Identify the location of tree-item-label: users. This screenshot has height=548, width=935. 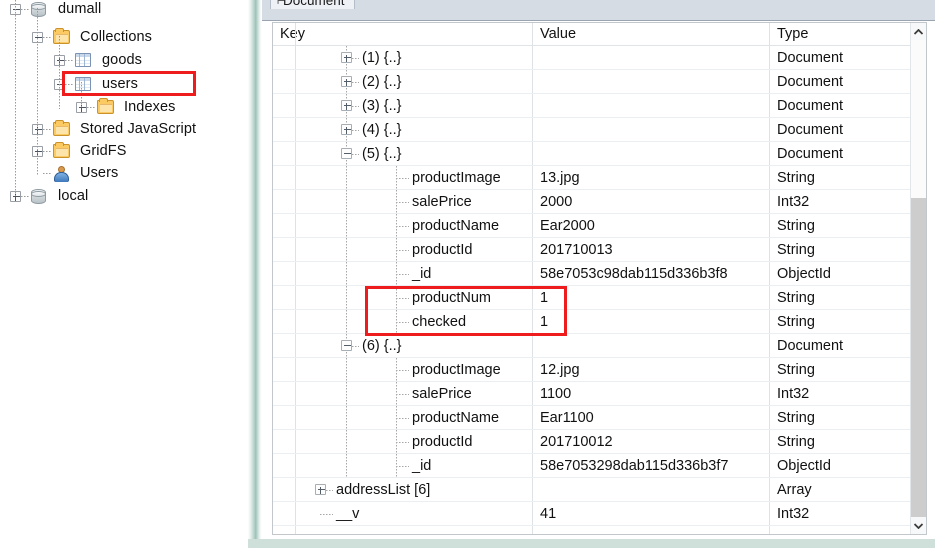
(120, 84).